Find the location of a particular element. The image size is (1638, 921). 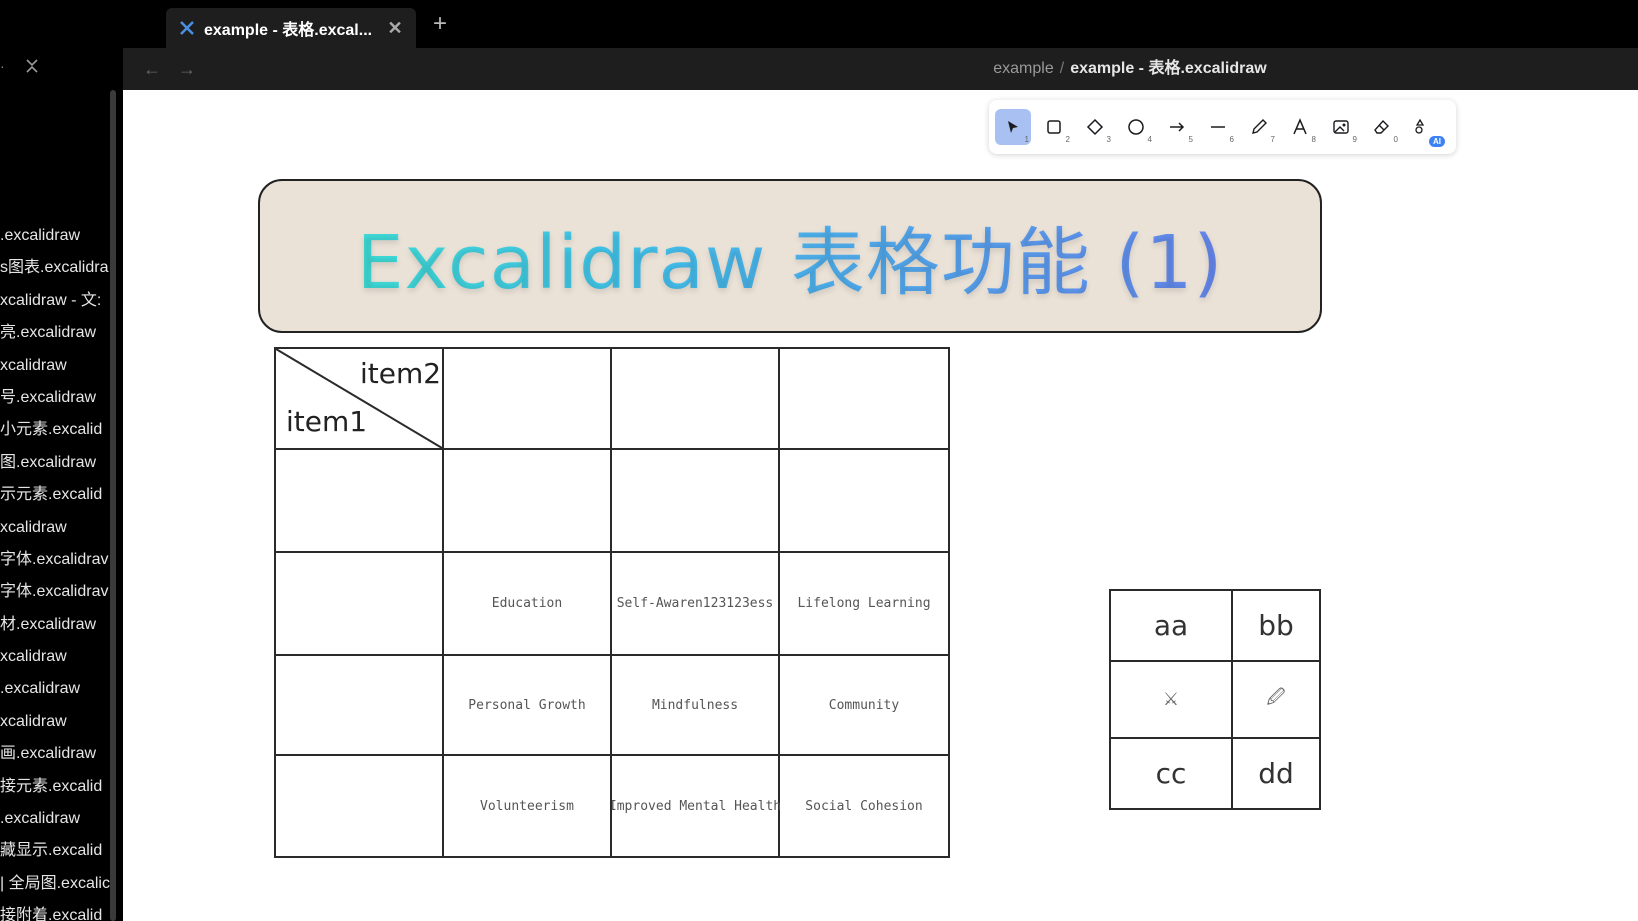

back-arrow-icon: ← is located at coordinates (152, 69).